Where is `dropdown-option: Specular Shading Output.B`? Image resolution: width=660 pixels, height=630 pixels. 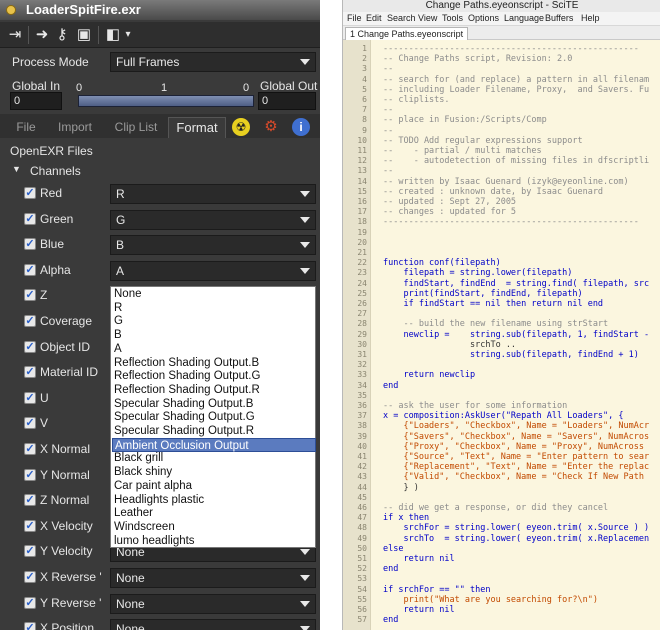 dropdown-option: Specular Shading Output.B is located at coordinates (183, 404).